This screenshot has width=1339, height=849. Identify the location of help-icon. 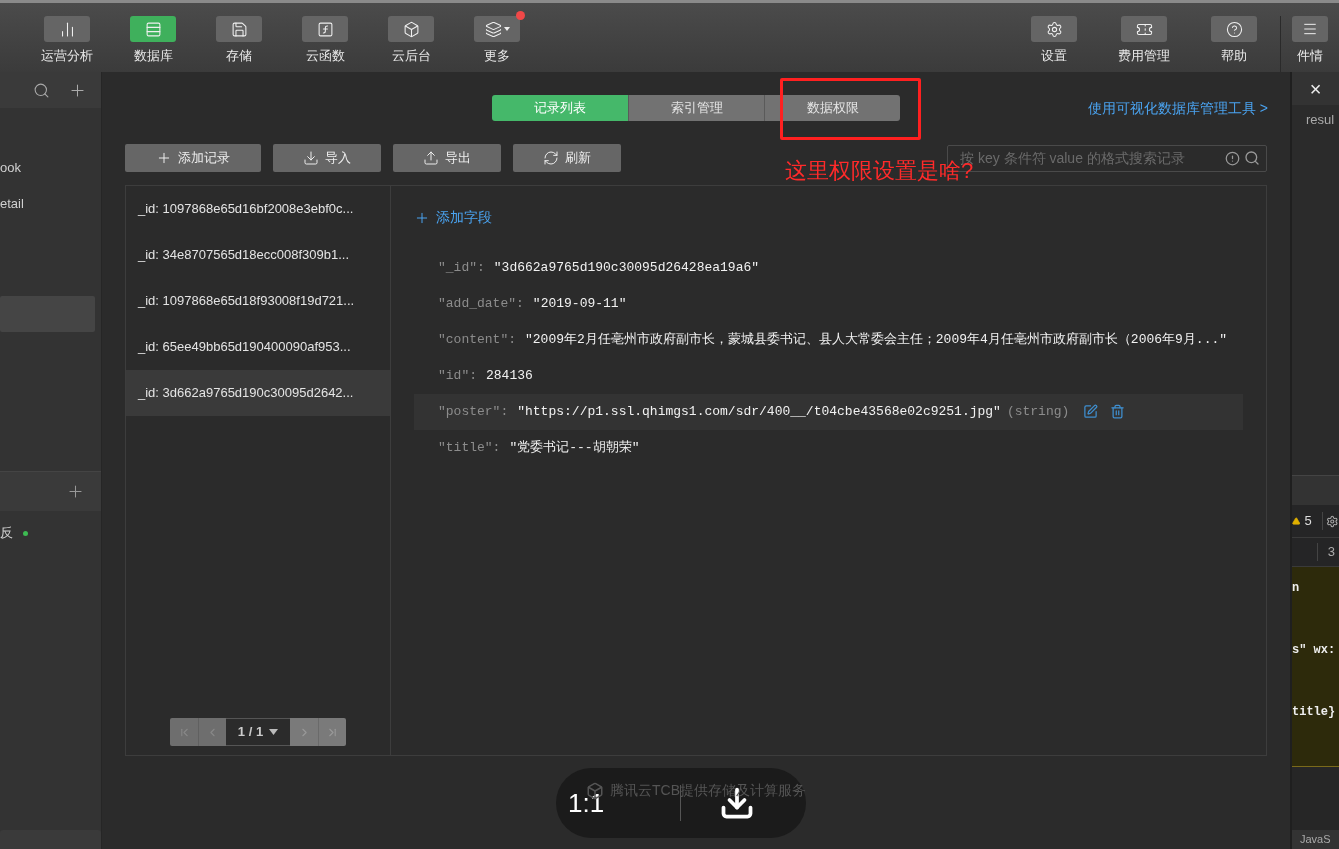
(1234, 29).